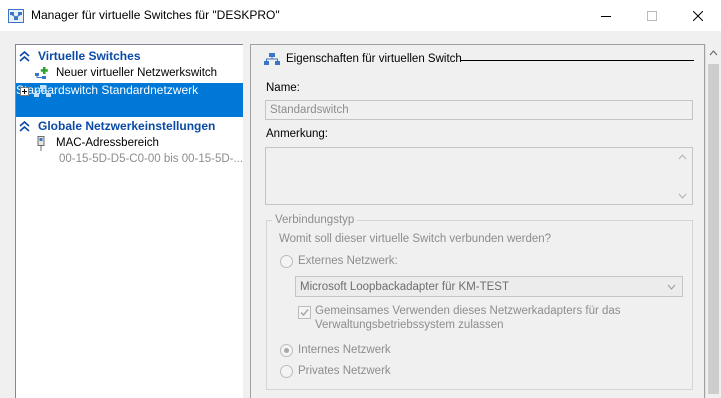  Describe the element at coordinates (404, 287) in the screenshot. I see `adapter-selected-value: Microsoft Loopbackadapter für KM-TEST` at that location.